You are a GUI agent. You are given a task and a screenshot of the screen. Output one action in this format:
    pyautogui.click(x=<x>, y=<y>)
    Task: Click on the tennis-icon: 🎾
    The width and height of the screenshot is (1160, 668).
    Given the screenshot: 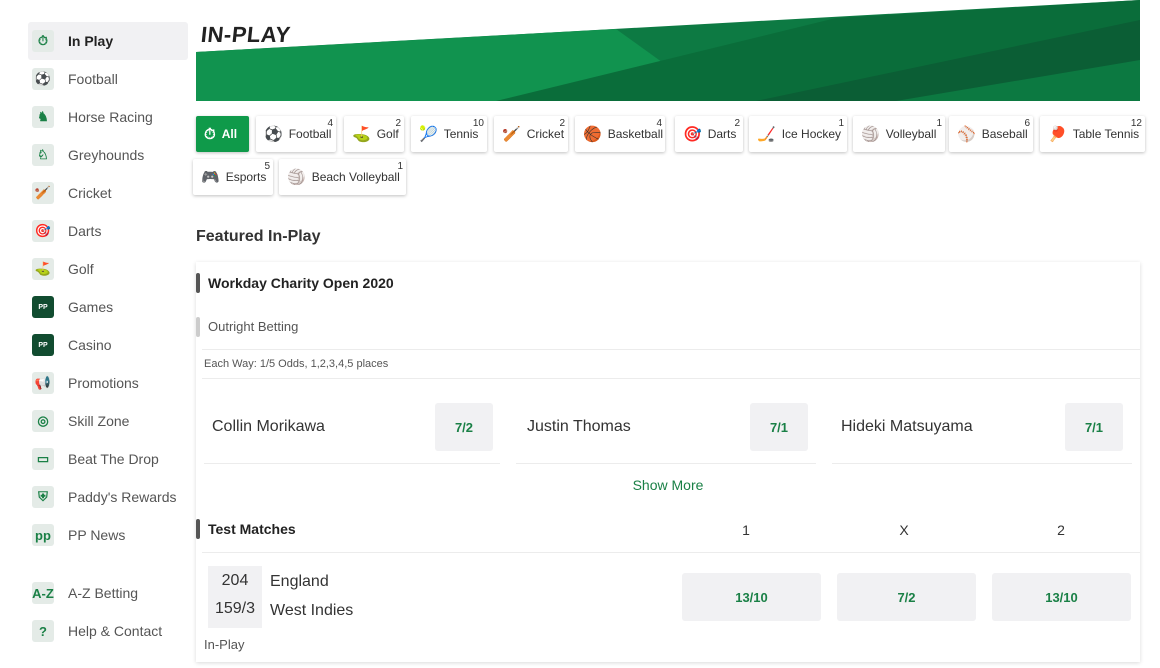 What is the action you would take?
    pyautogui.click(x=428, y=134)
    